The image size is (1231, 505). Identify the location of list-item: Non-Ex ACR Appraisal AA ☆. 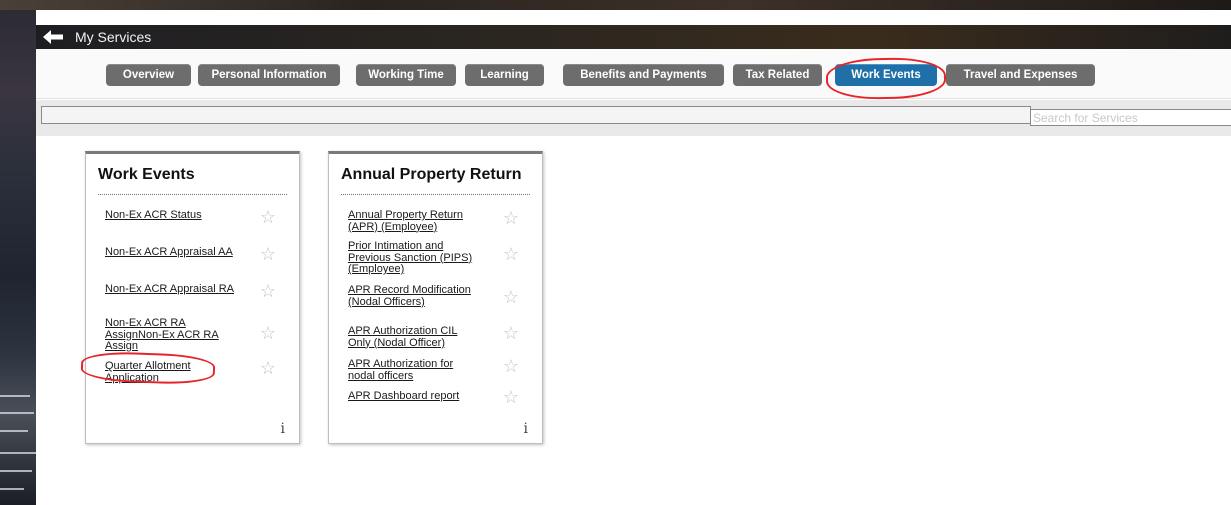
(192, 264).